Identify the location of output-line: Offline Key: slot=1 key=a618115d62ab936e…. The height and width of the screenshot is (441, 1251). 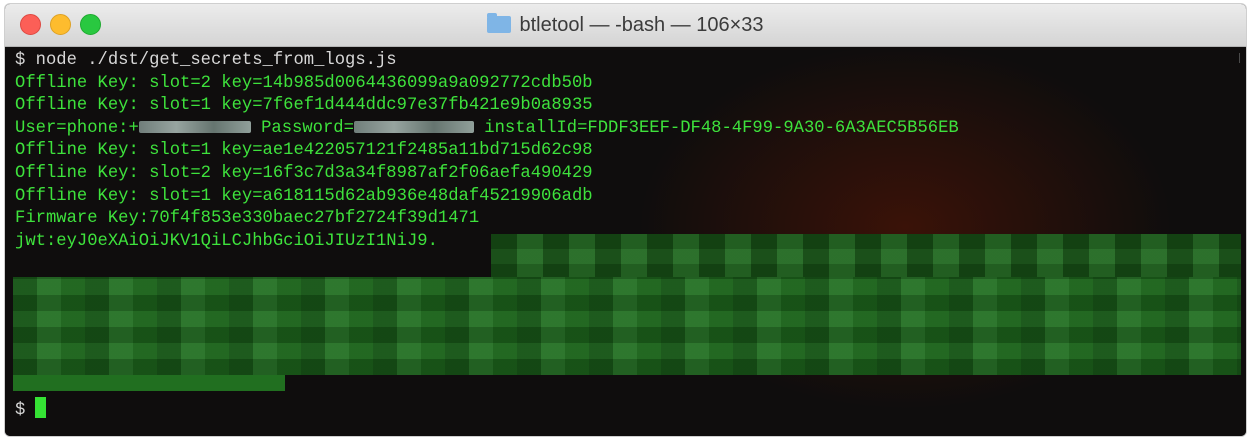
(304, 196).